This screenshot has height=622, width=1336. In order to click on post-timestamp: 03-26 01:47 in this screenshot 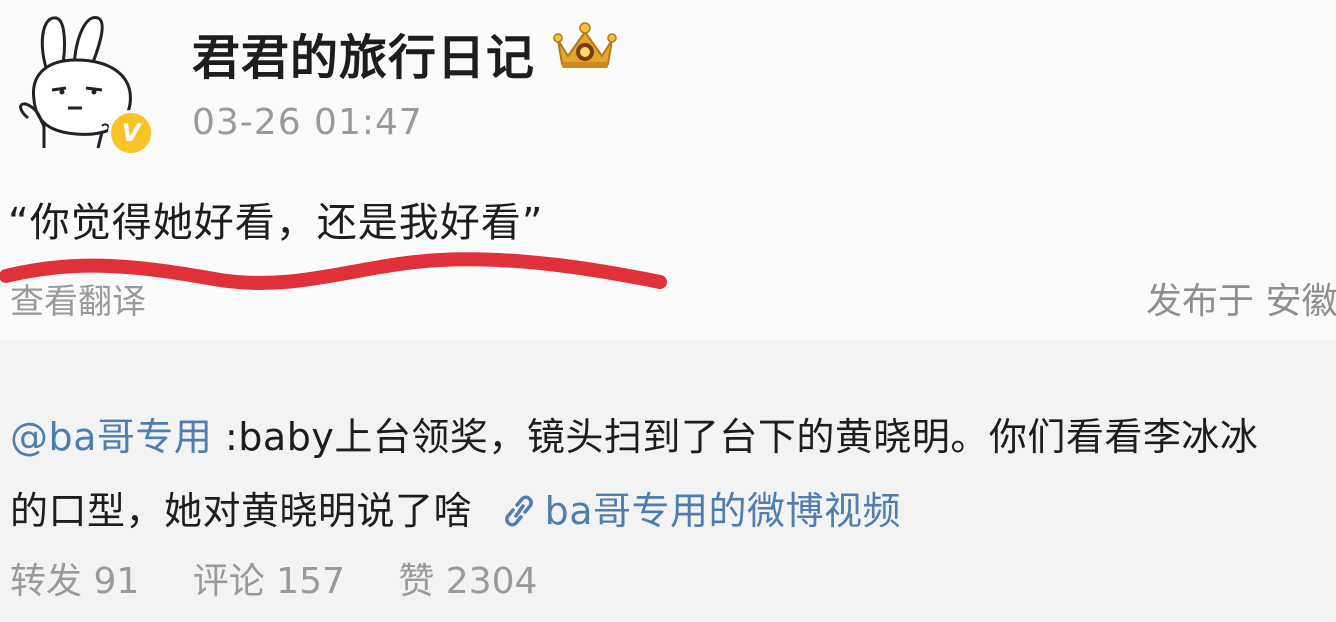, I will do `click(307, 122)`.